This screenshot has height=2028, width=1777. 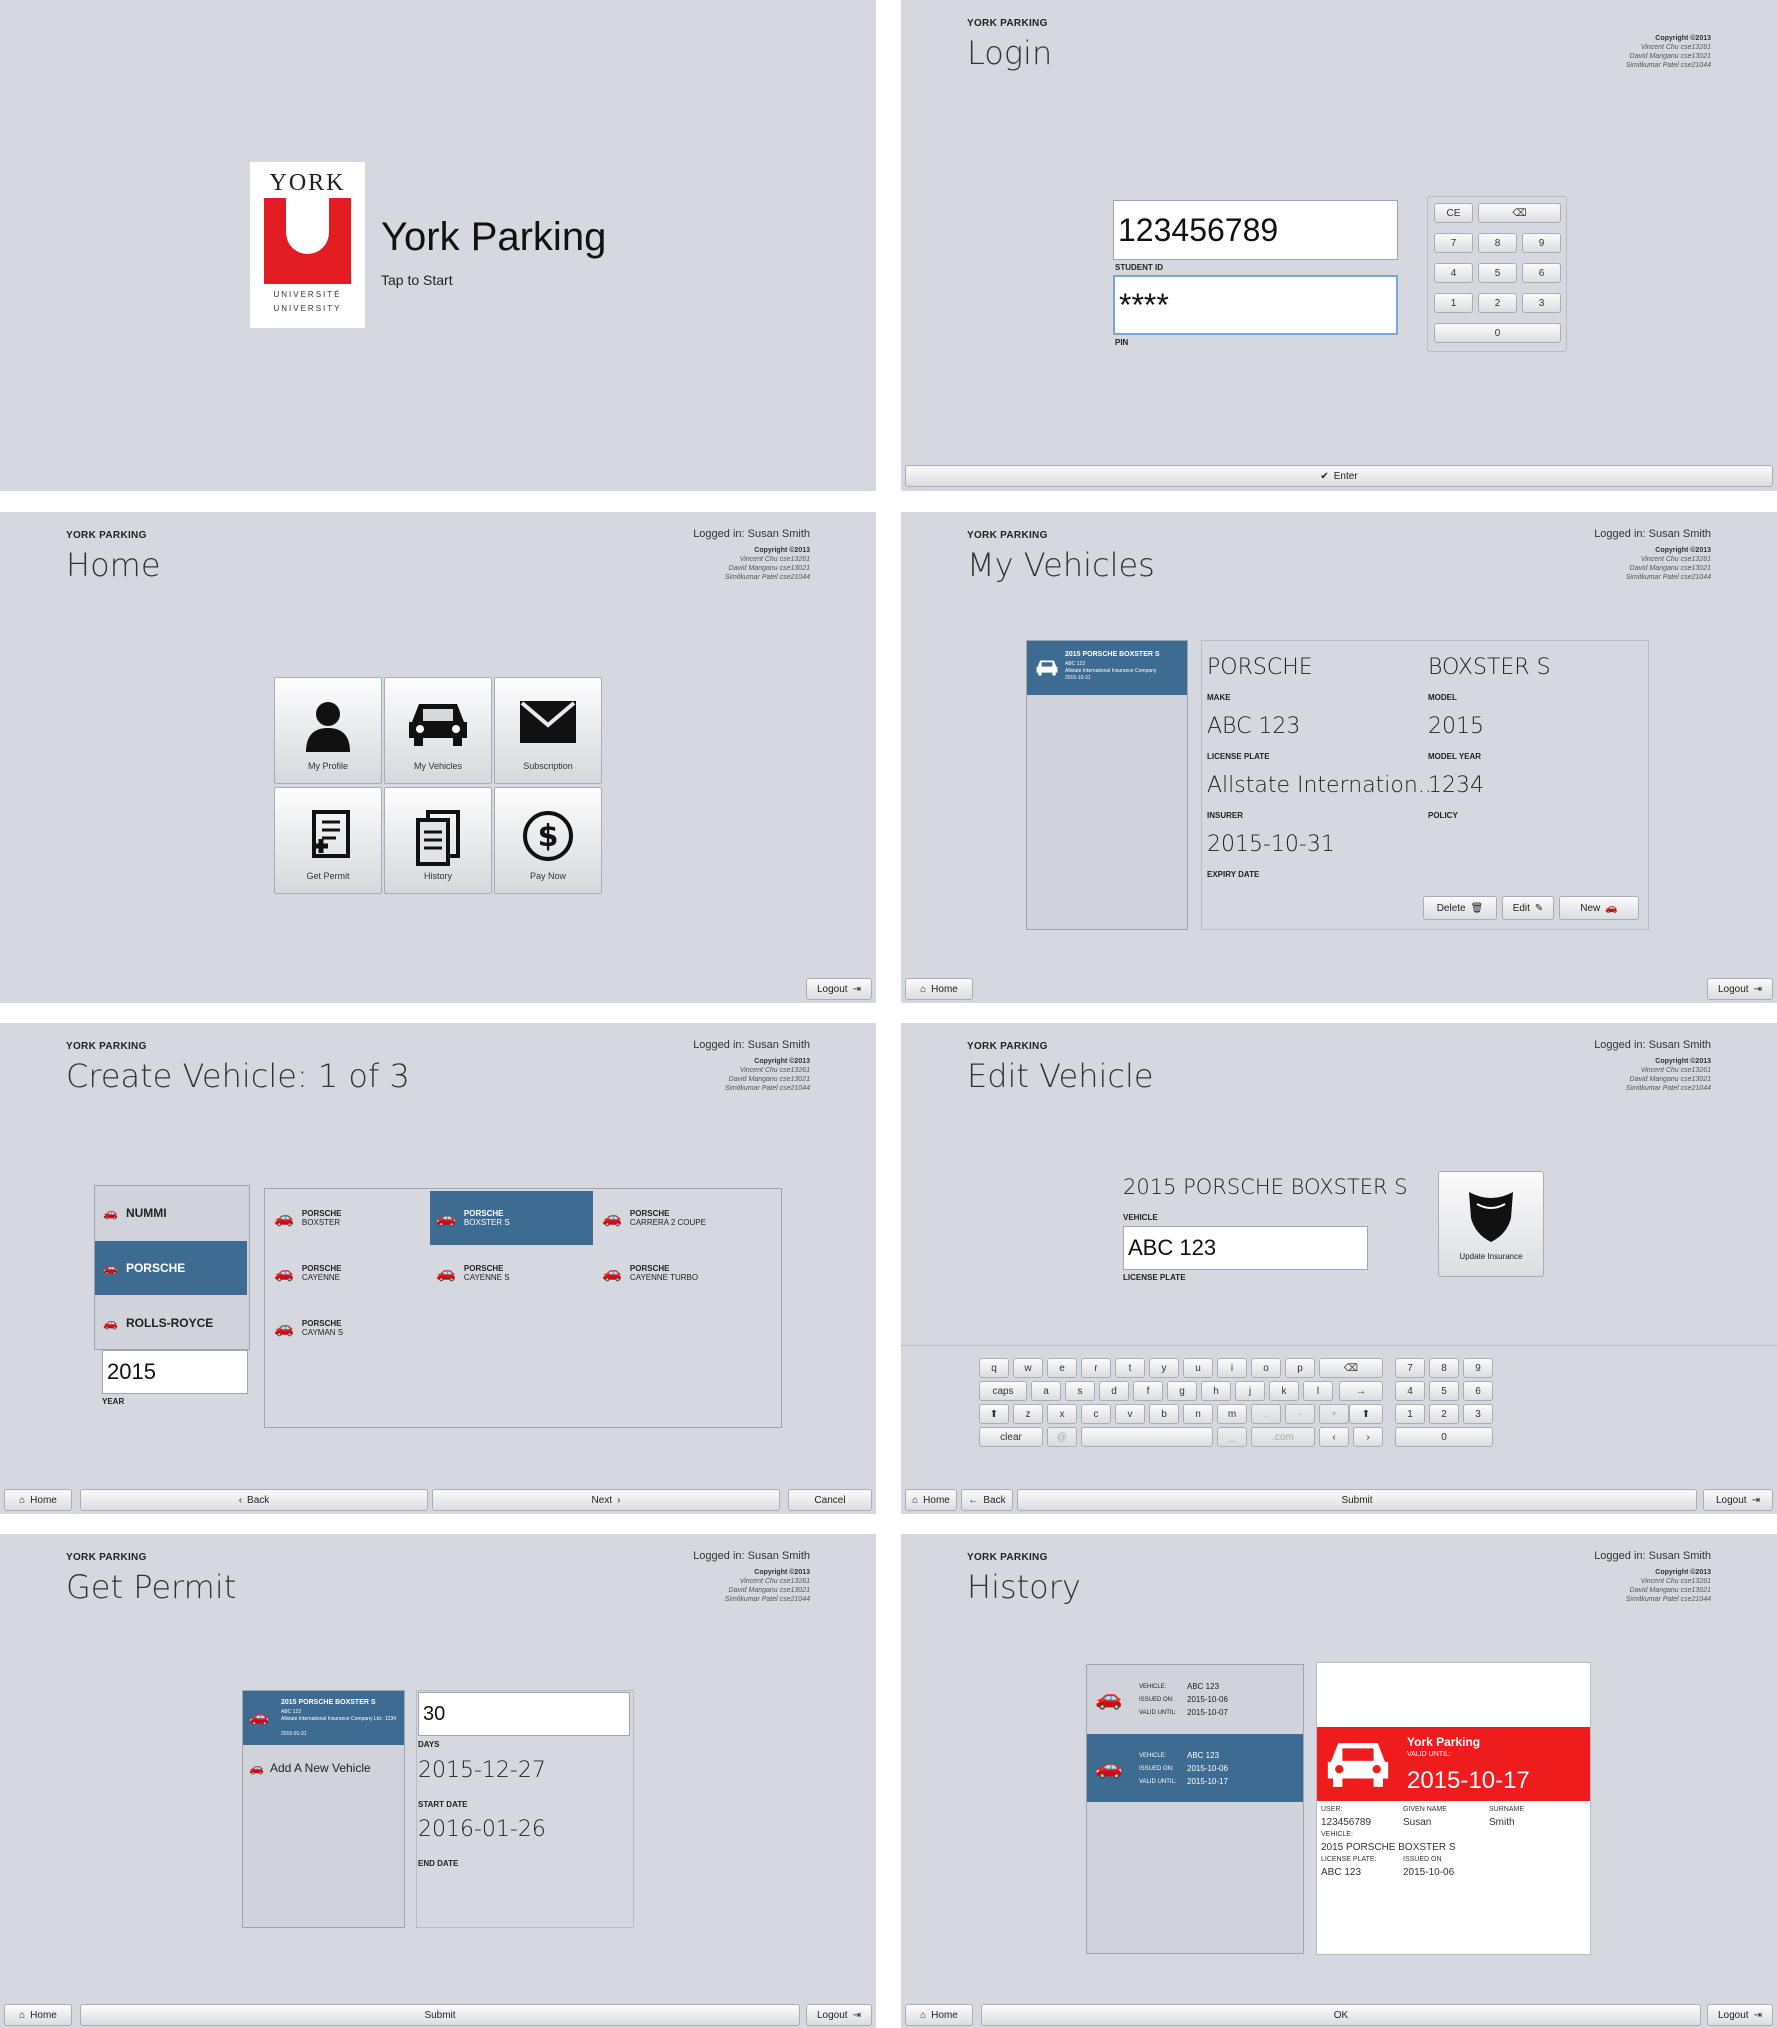 I want to click on key-letter: p, so click(x=1300, y=1368).